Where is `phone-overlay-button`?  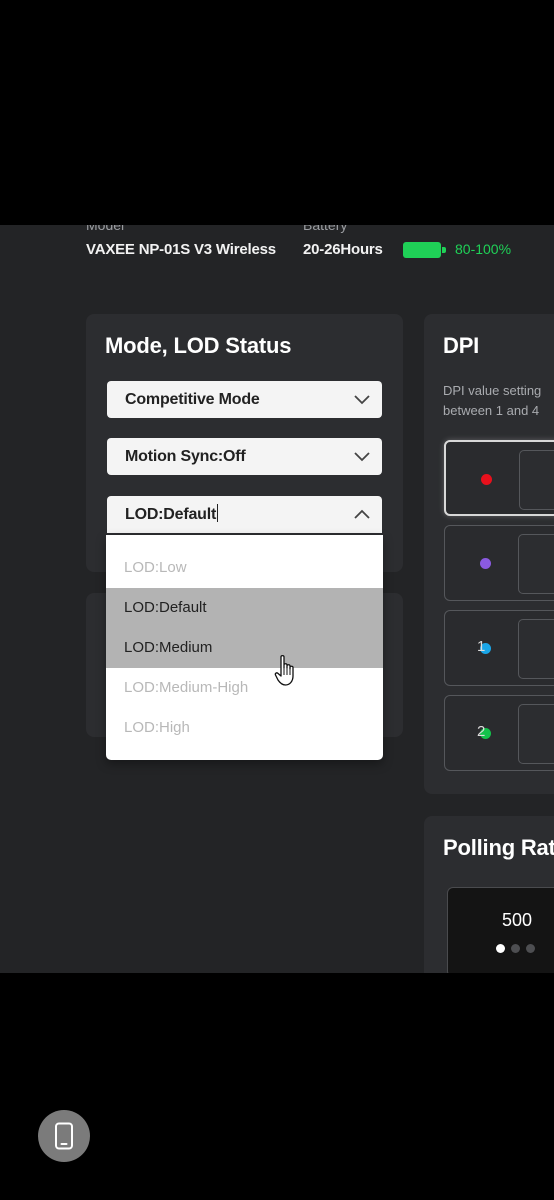 phone-overlay-button is located at coordinates (64, 1136).